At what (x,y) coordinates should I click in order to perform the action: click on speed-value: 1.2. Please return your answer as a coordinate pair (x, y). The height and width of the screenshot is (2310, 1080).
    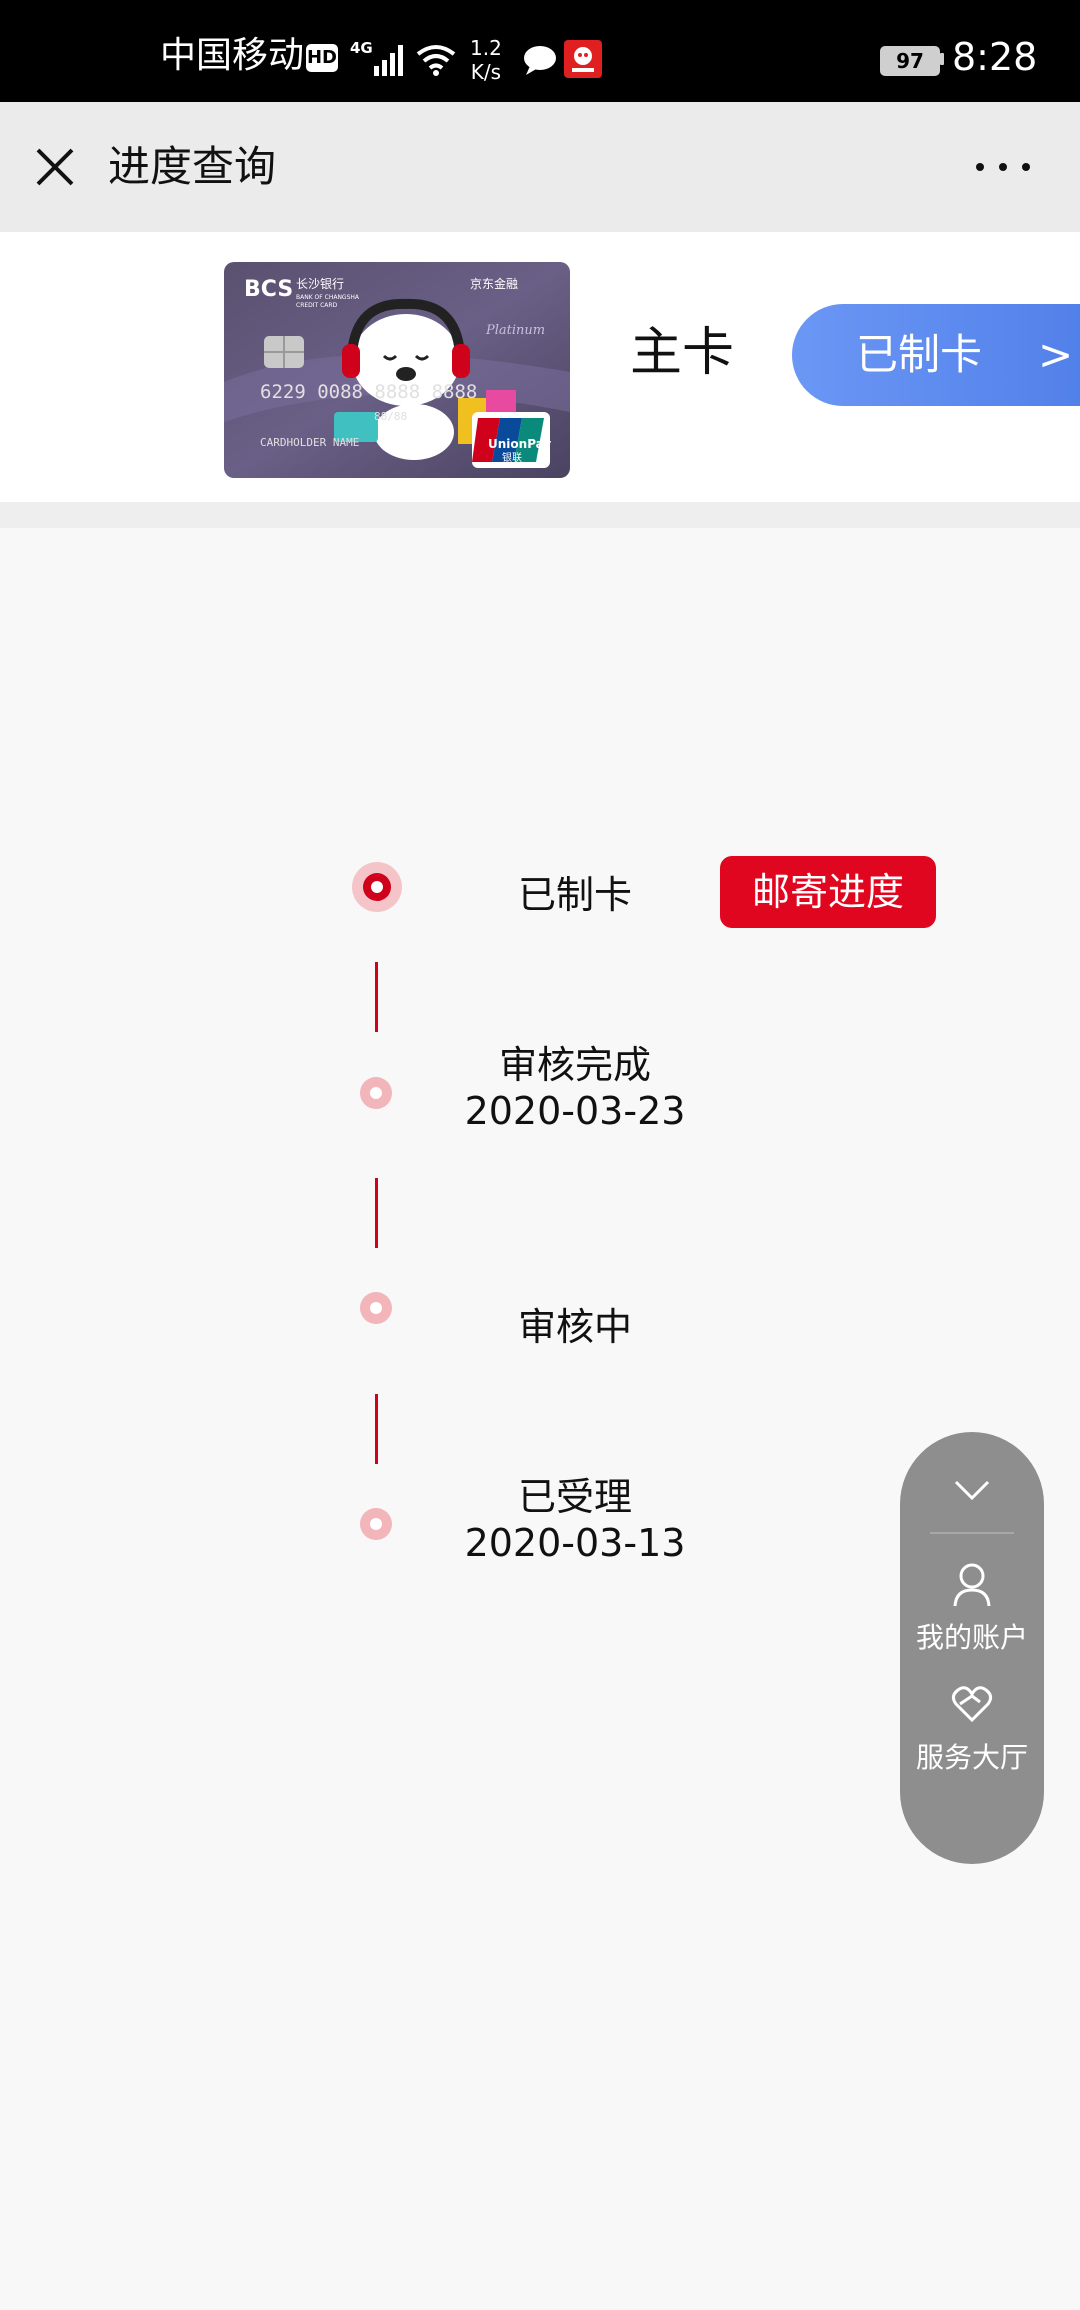
    Looking at the image, I should click on (486, 48).